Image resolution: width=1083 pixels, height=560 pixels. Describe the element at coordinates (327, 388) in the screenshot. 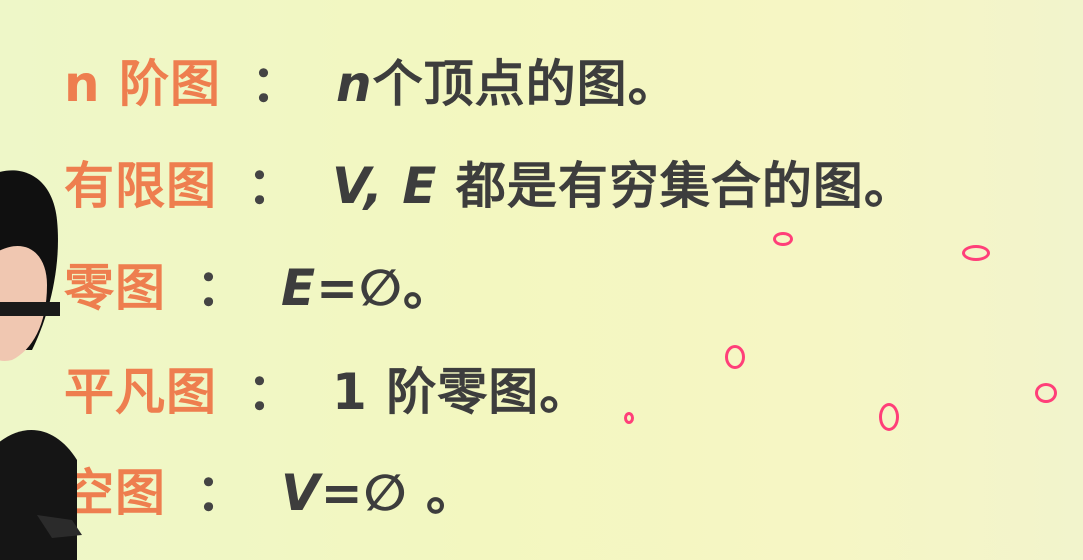

I see `definition-row-trivial-graph: 平凡图 ： 1 阶零图。` at that location.